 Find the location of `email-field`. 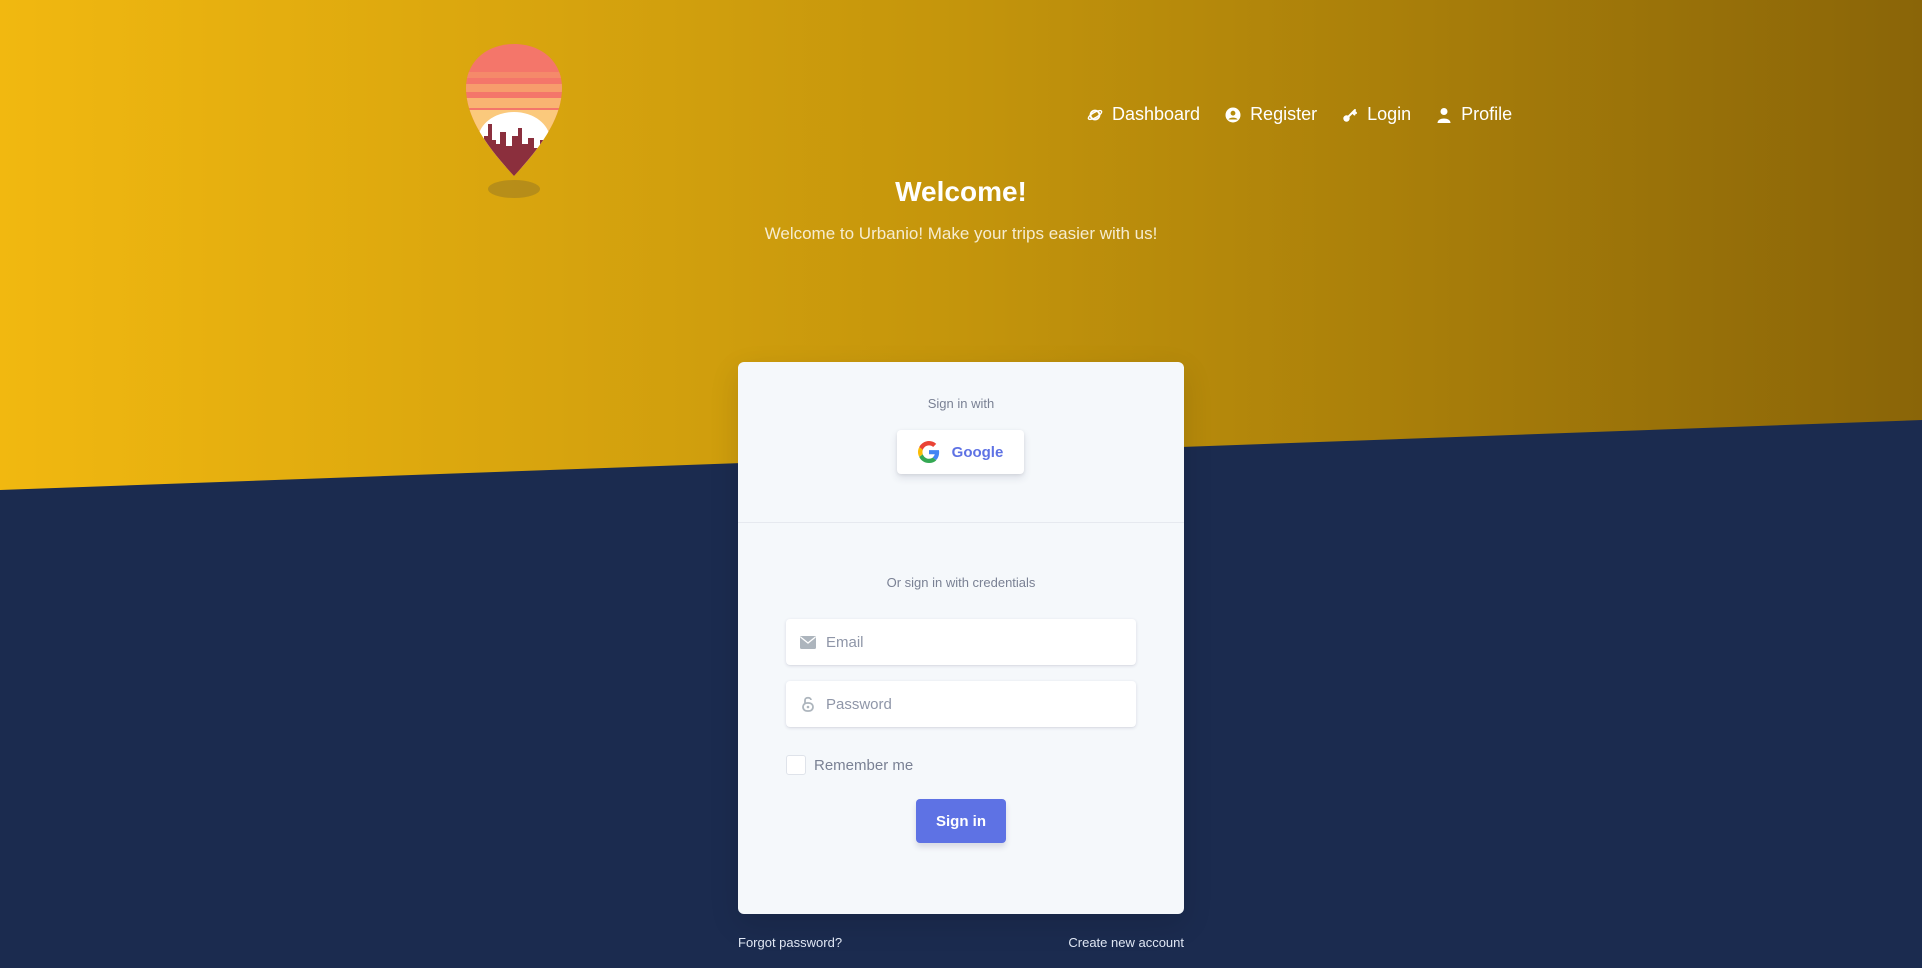

email-field is located at coordinates (961, 642).